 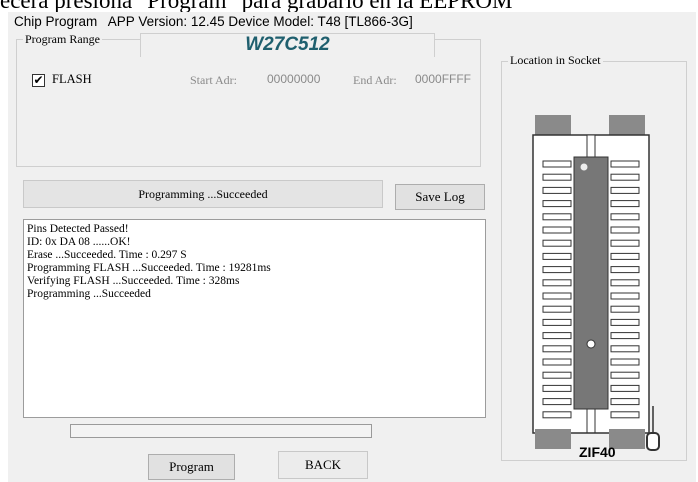 What do you see at coordinates (89, 294) in the screenshot?
I see `log-line: Programming ...Succeeded` at bounding box center [89, 294].